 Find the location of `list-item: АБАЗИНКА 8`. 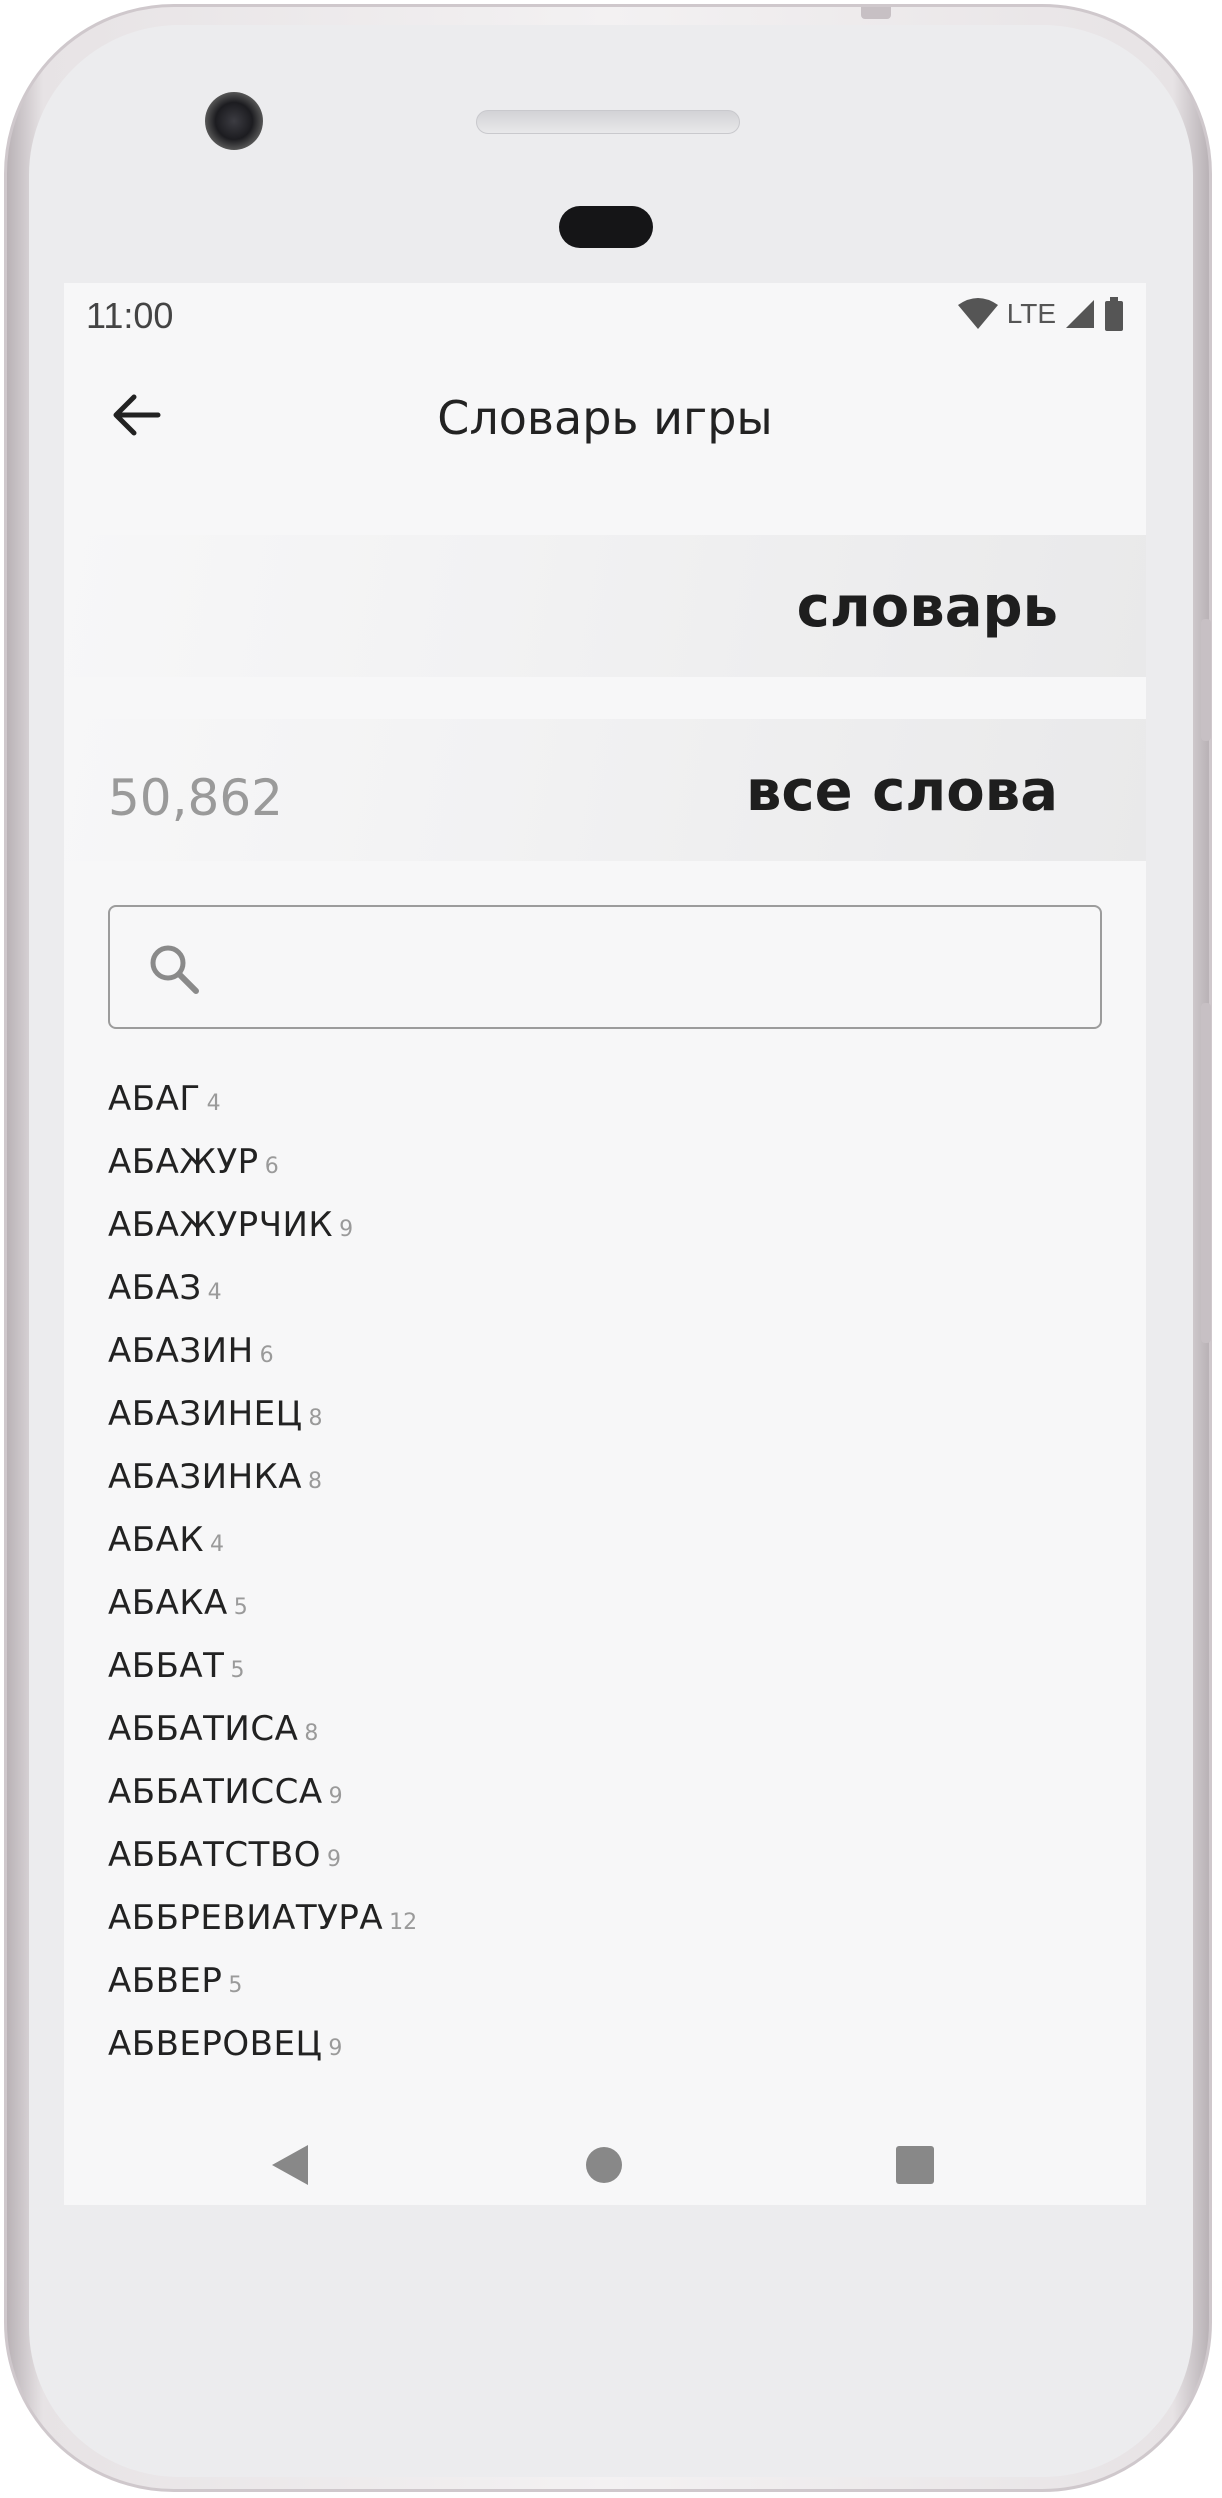

list-item: АБАЗИНКА 8 is located at coordinates (608, 1488).